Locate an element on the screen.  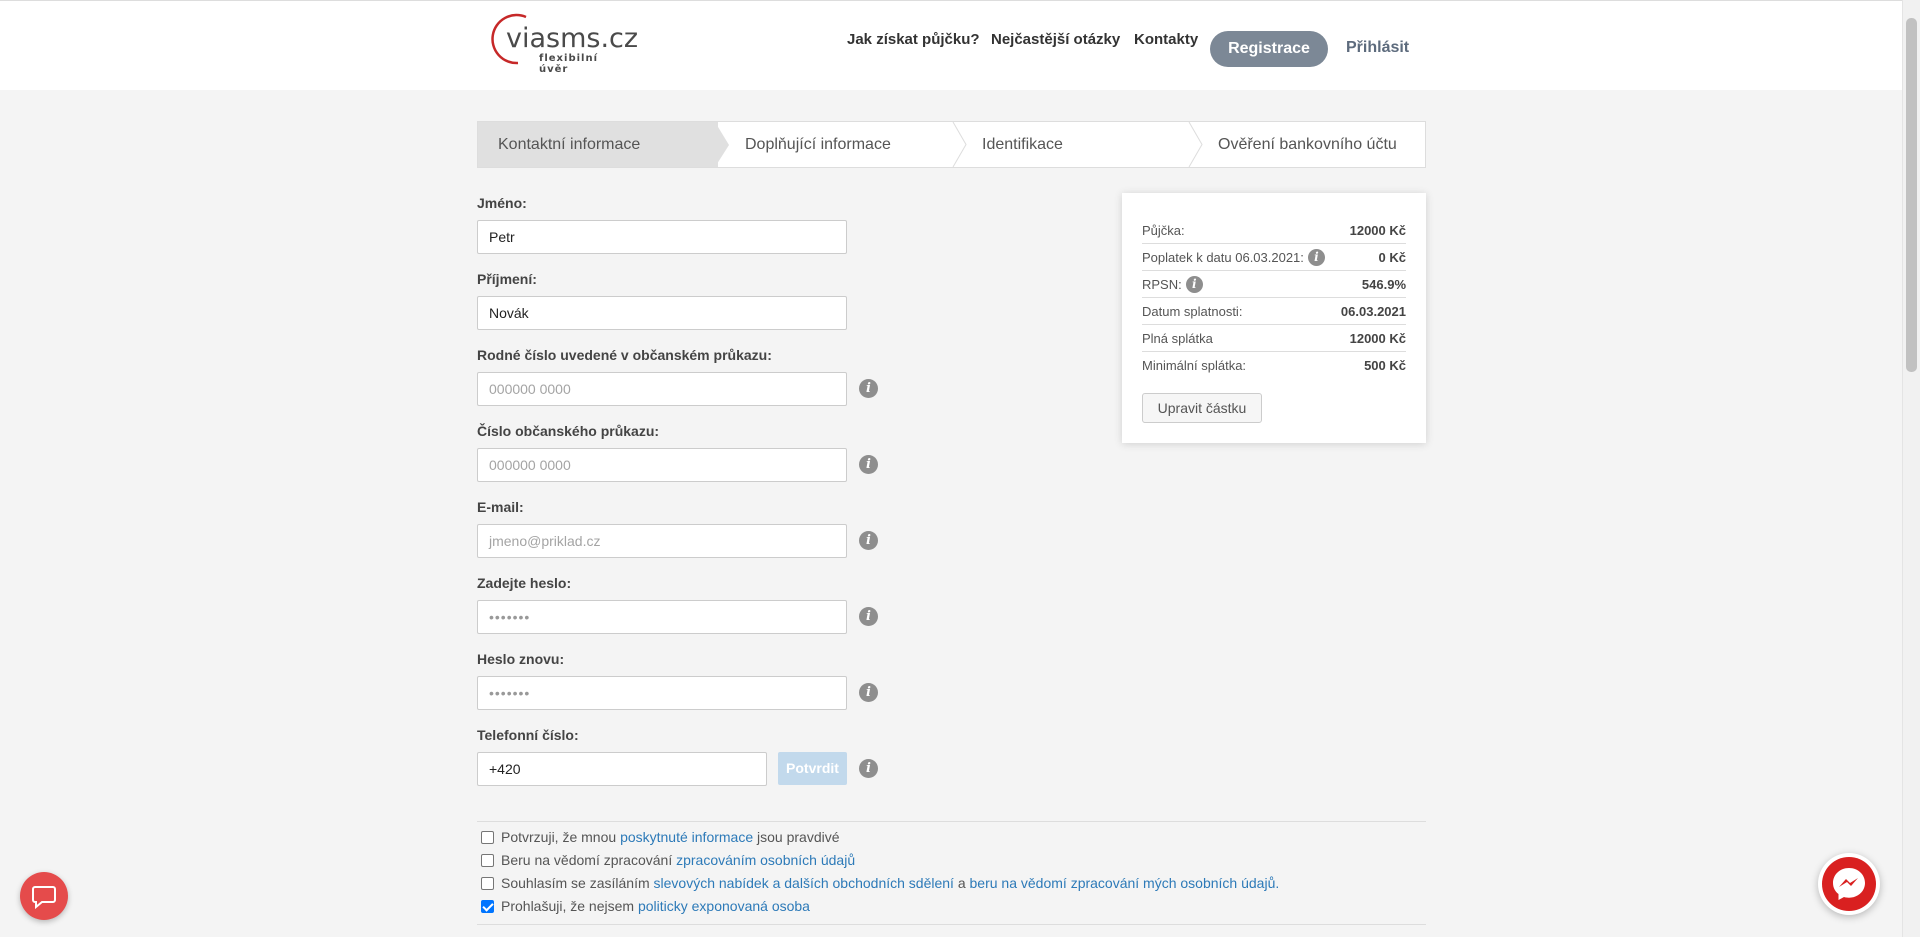
last-name-label: Příjmení: is located at coordinates (507, 279).